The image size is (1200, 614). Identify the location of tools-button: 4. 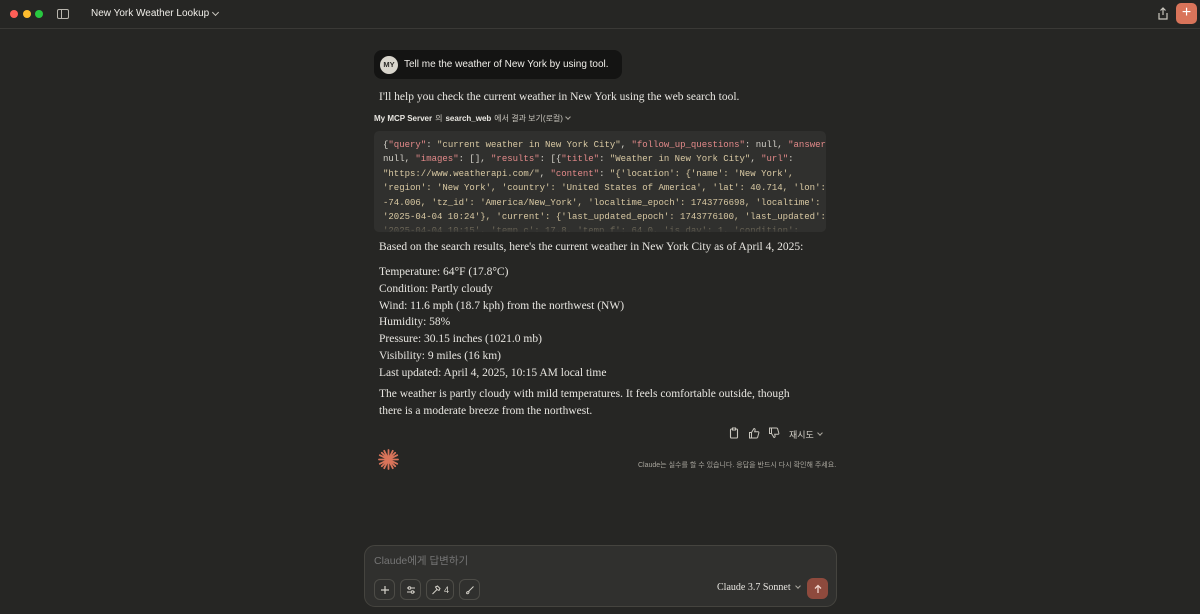
(440, 589).